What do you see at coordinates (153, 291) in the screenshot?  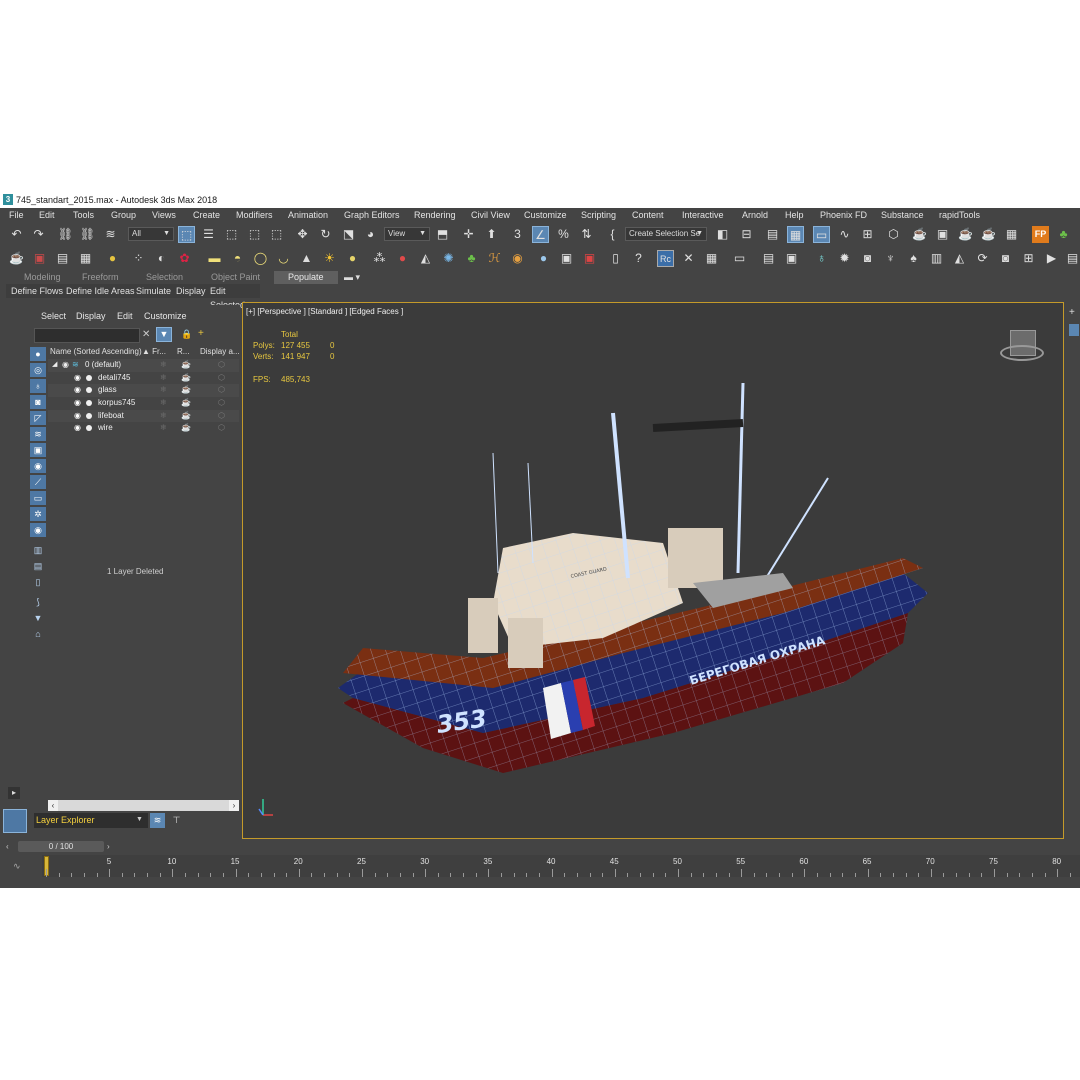 I see `simulate-button: Simulate` at bounding box center [153, 291].